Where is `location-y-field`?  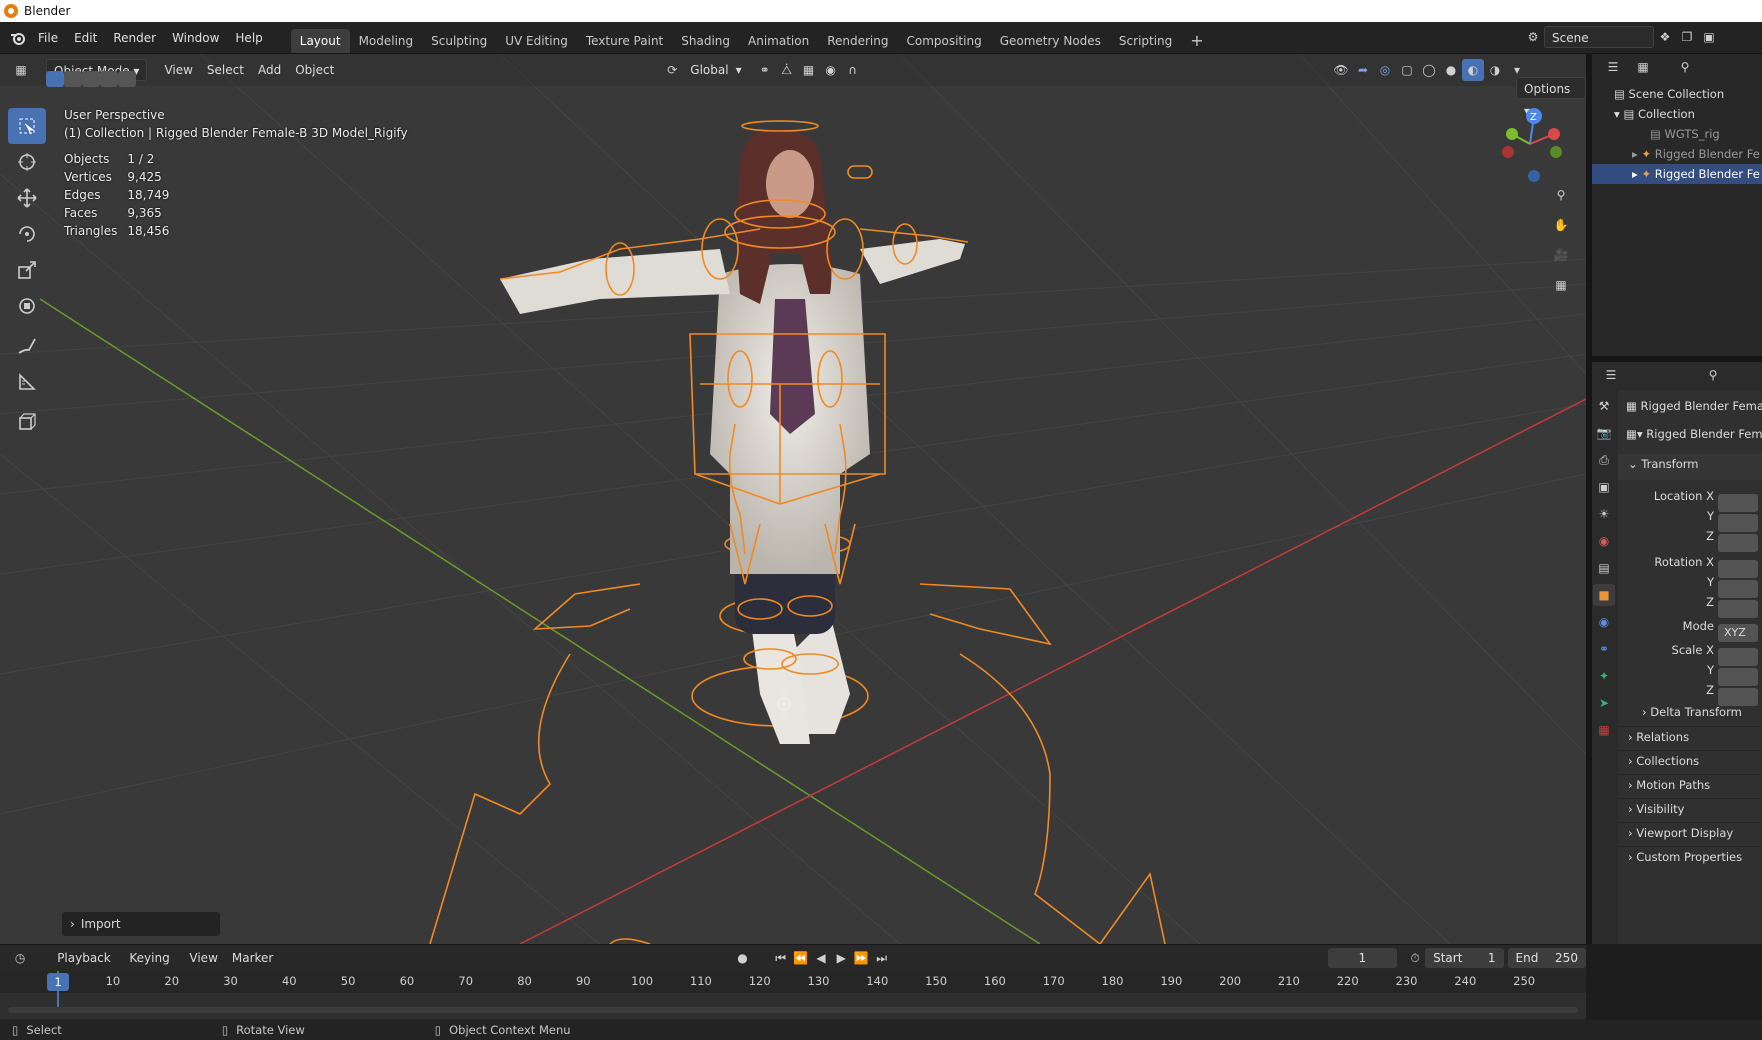 location-y-field is located at coordinates (1738, 523).